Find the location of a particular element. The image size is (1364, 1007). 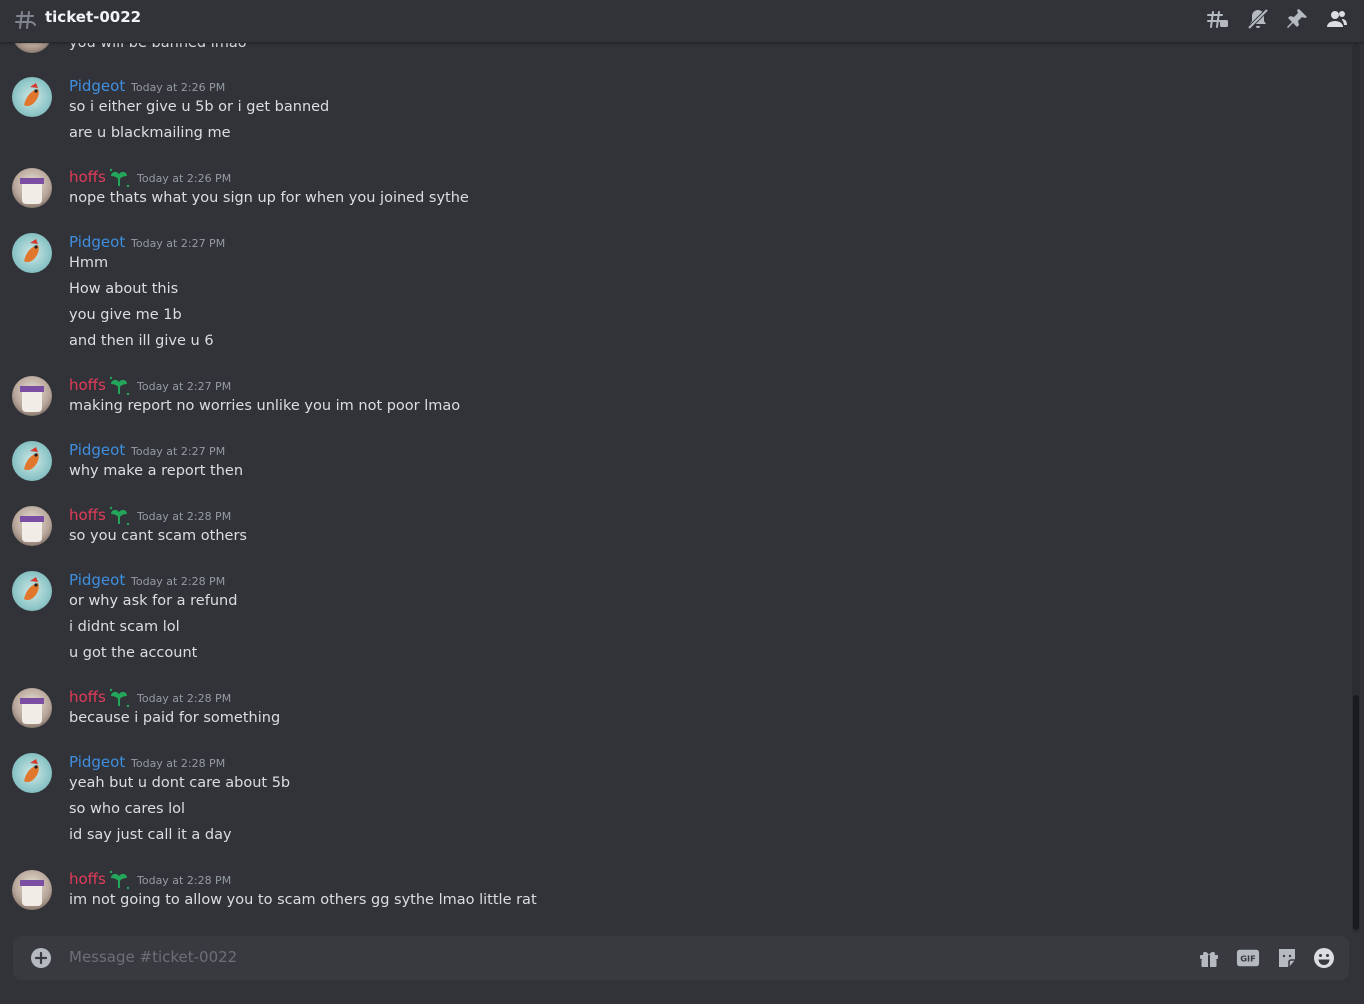

gif-icon: GIF is located at coordinates (1248, 958).